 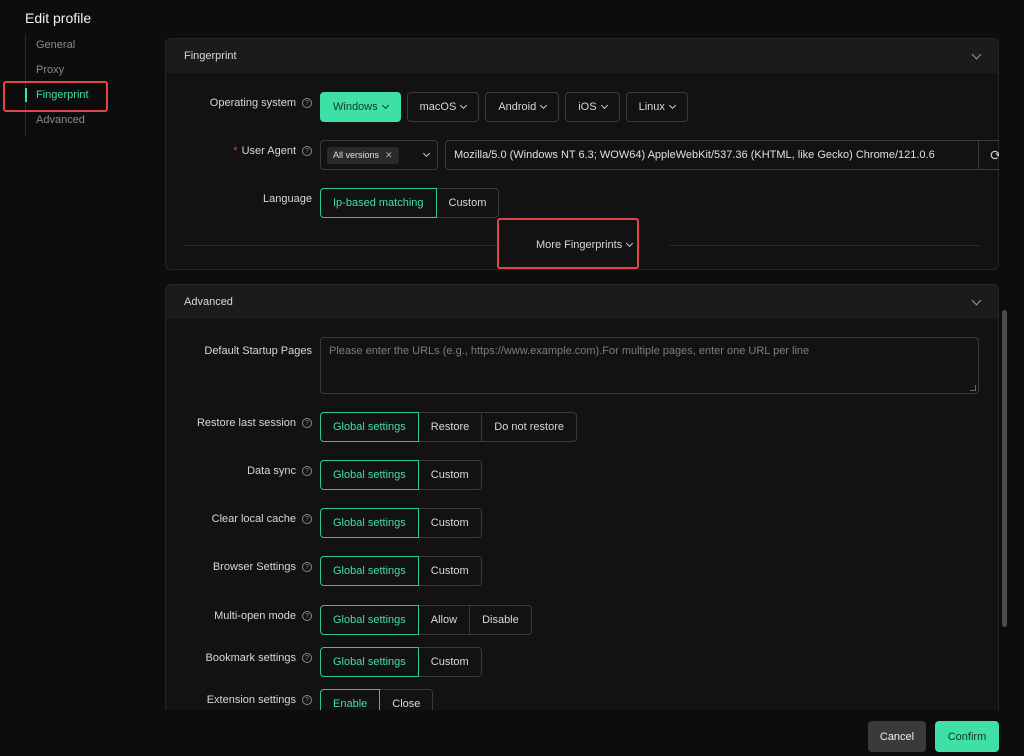 I want to click on restore-option-global: Global settings, so click(x=369, y=427).